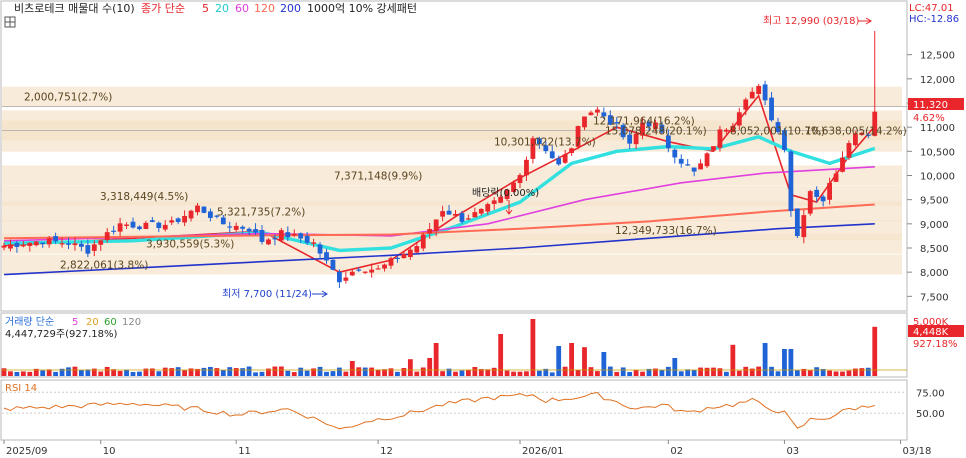 This screenshot has height=458, width=966. What do you see at coordinates (666, 231) in the screenshot?
I see `volume-profile-label: 12,349,733(16.7%)` at bounding box center [666, 231].